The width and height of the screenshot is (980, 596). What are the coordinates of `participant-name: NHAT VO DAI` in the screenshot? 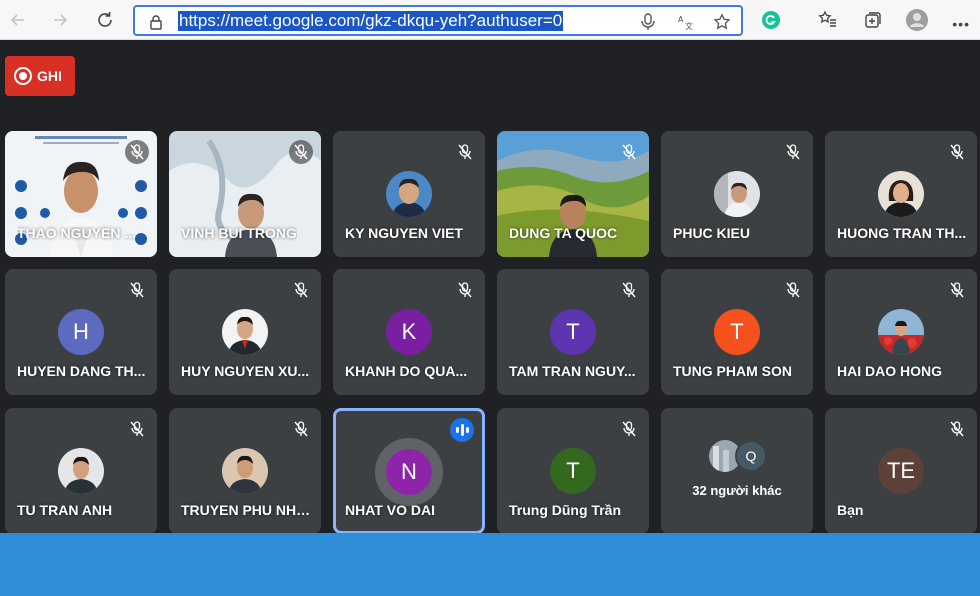 It's located at (390, 510).